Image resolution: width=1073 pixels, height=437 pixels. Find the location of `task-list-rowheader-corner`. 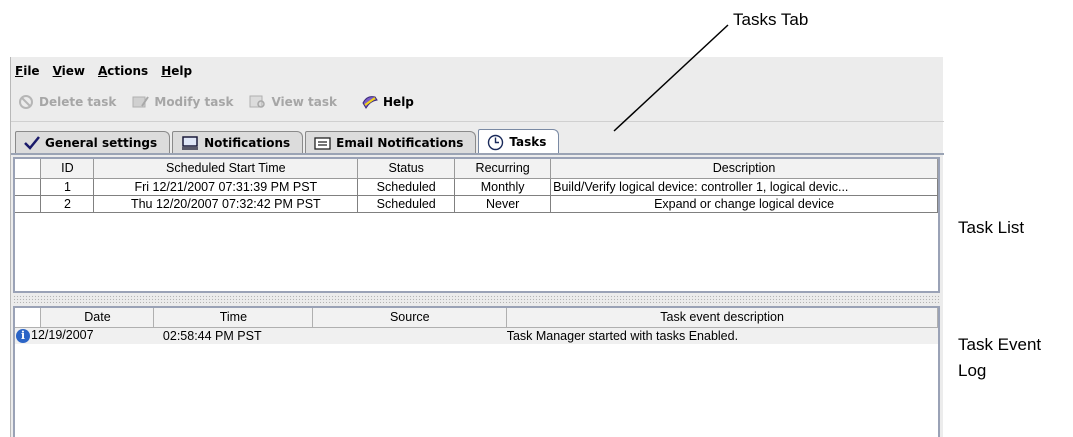

task-list-rowheader-corner is located at coordinates (28, 169).